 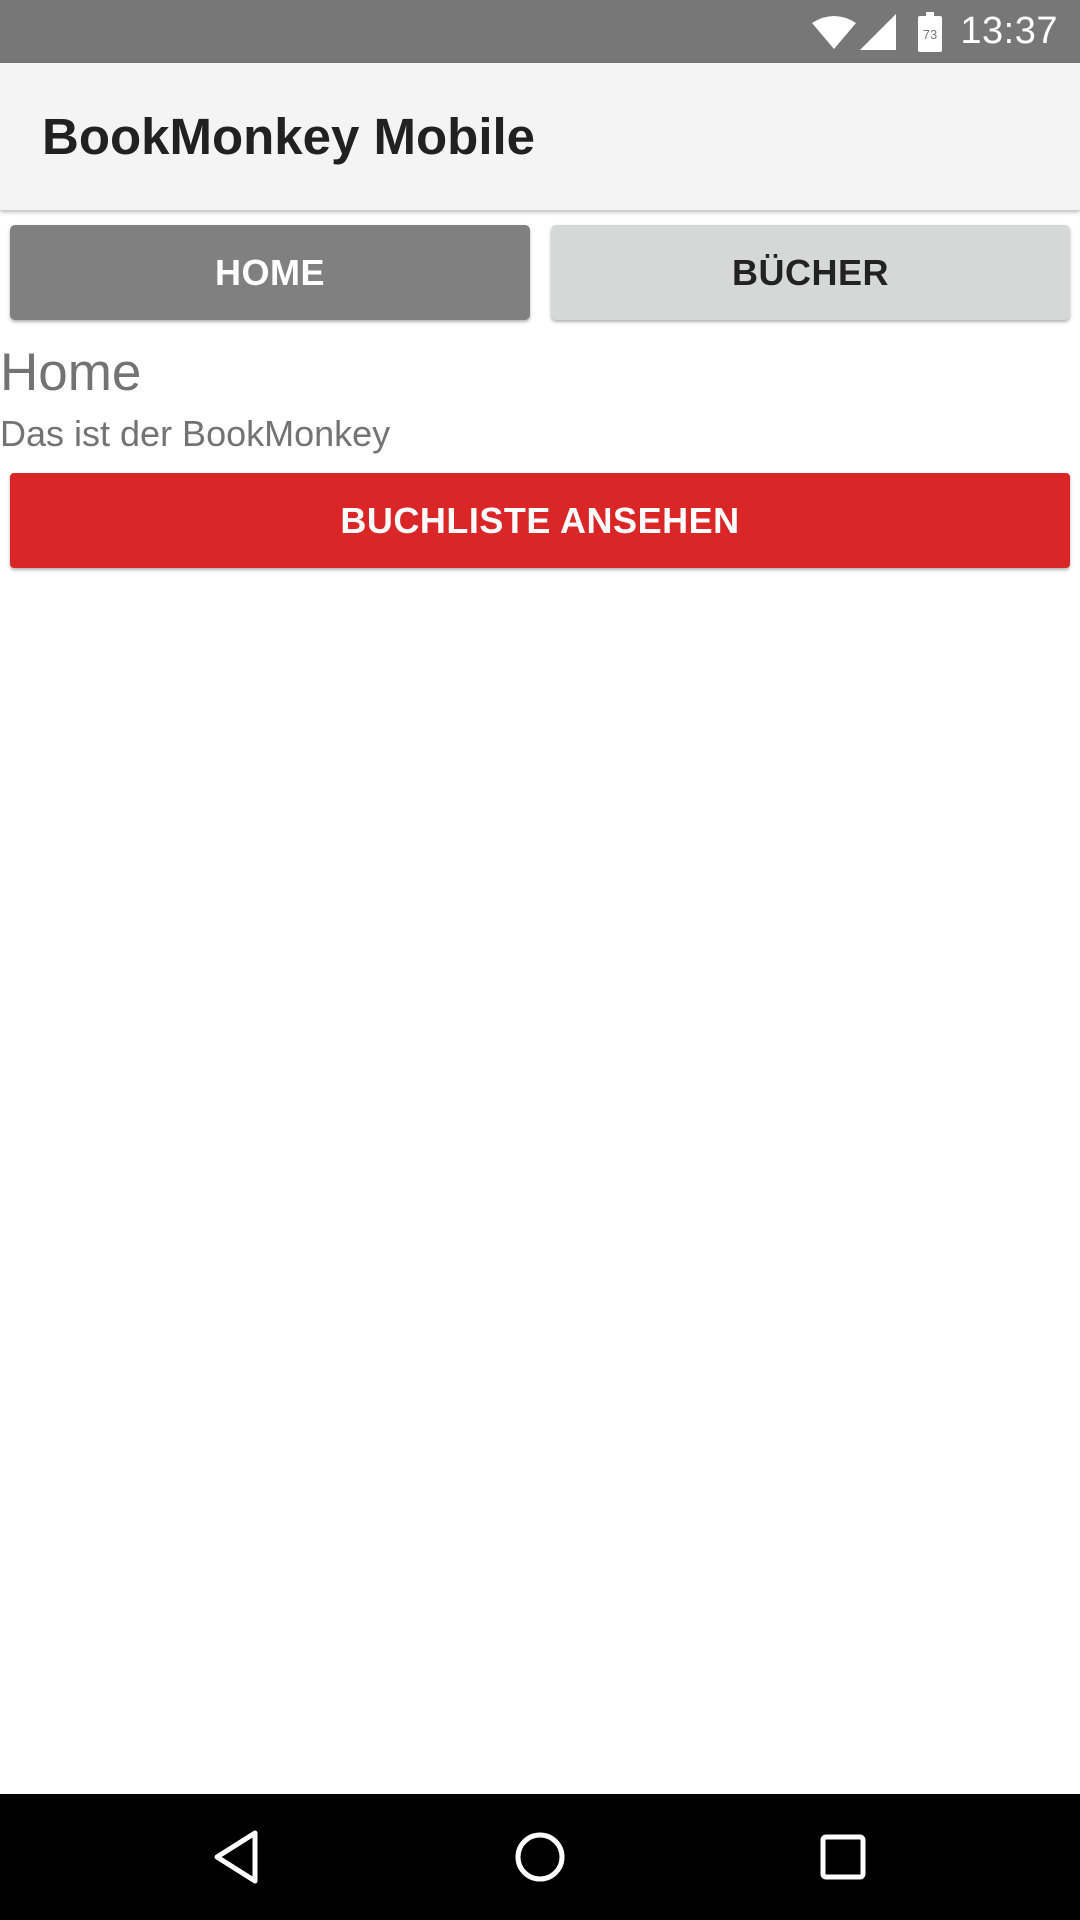 I want to click on page-heading: Home, so click(x=71, y=372).